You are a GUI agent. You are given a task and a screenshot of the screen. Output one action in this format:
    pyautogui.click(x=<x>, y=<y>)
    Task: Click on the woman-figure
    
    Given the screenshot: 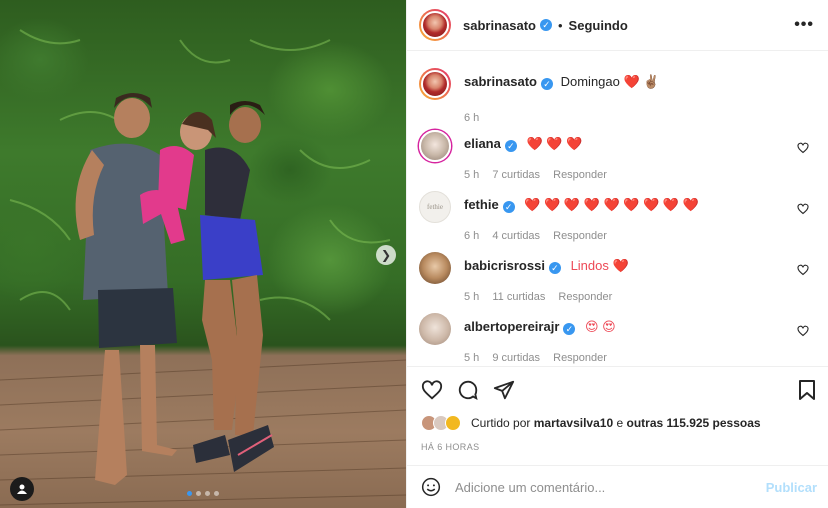 What is the action you would take?
    pyautogui.click(x=233, y=286)
    